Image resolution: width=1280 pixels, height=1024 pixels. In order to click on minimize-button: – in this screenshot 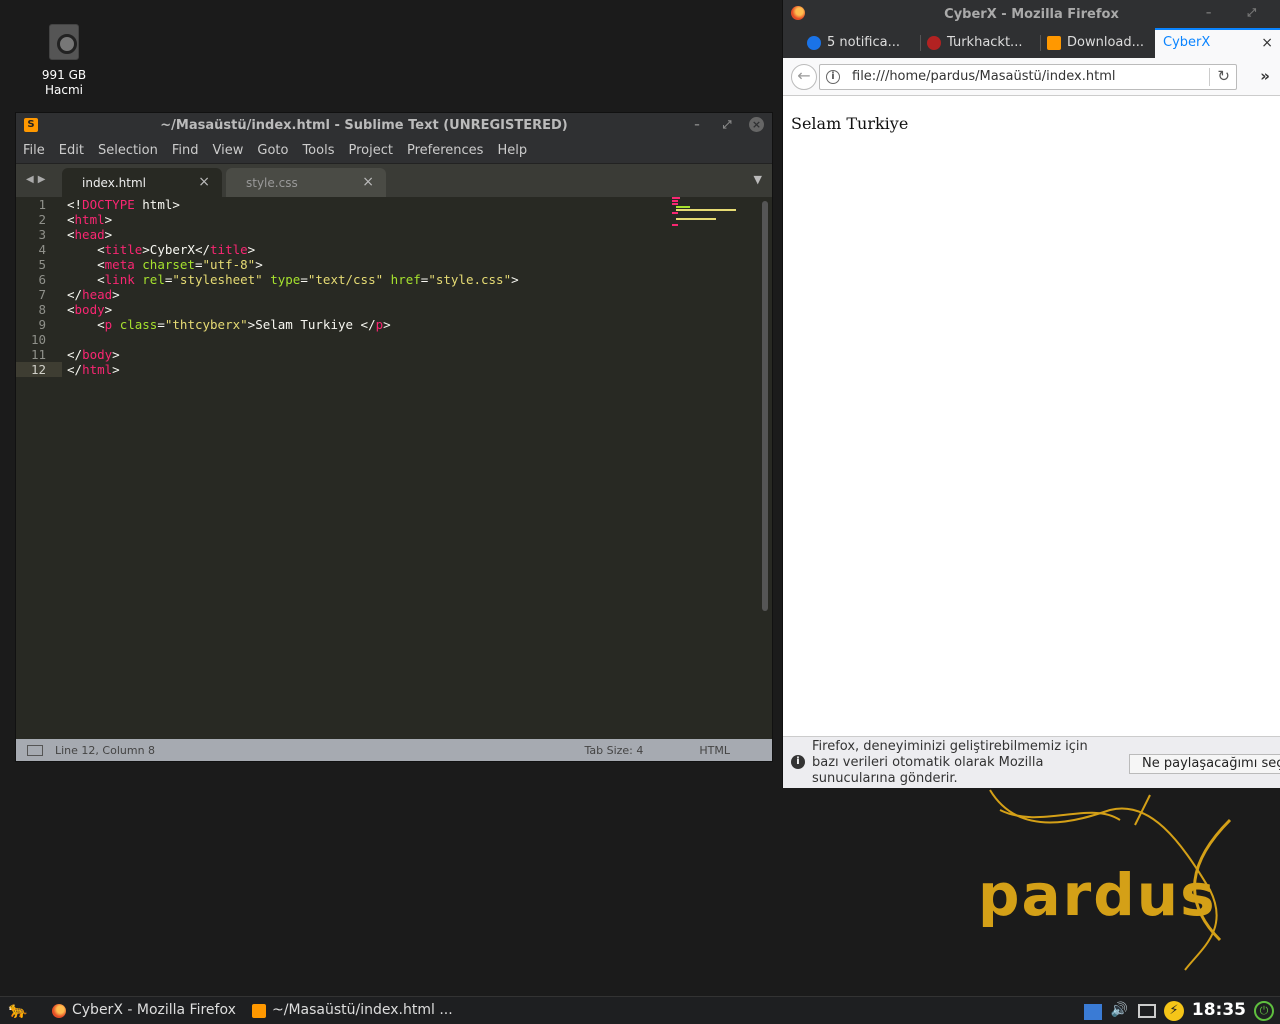, I will do `click(697, 124)`.